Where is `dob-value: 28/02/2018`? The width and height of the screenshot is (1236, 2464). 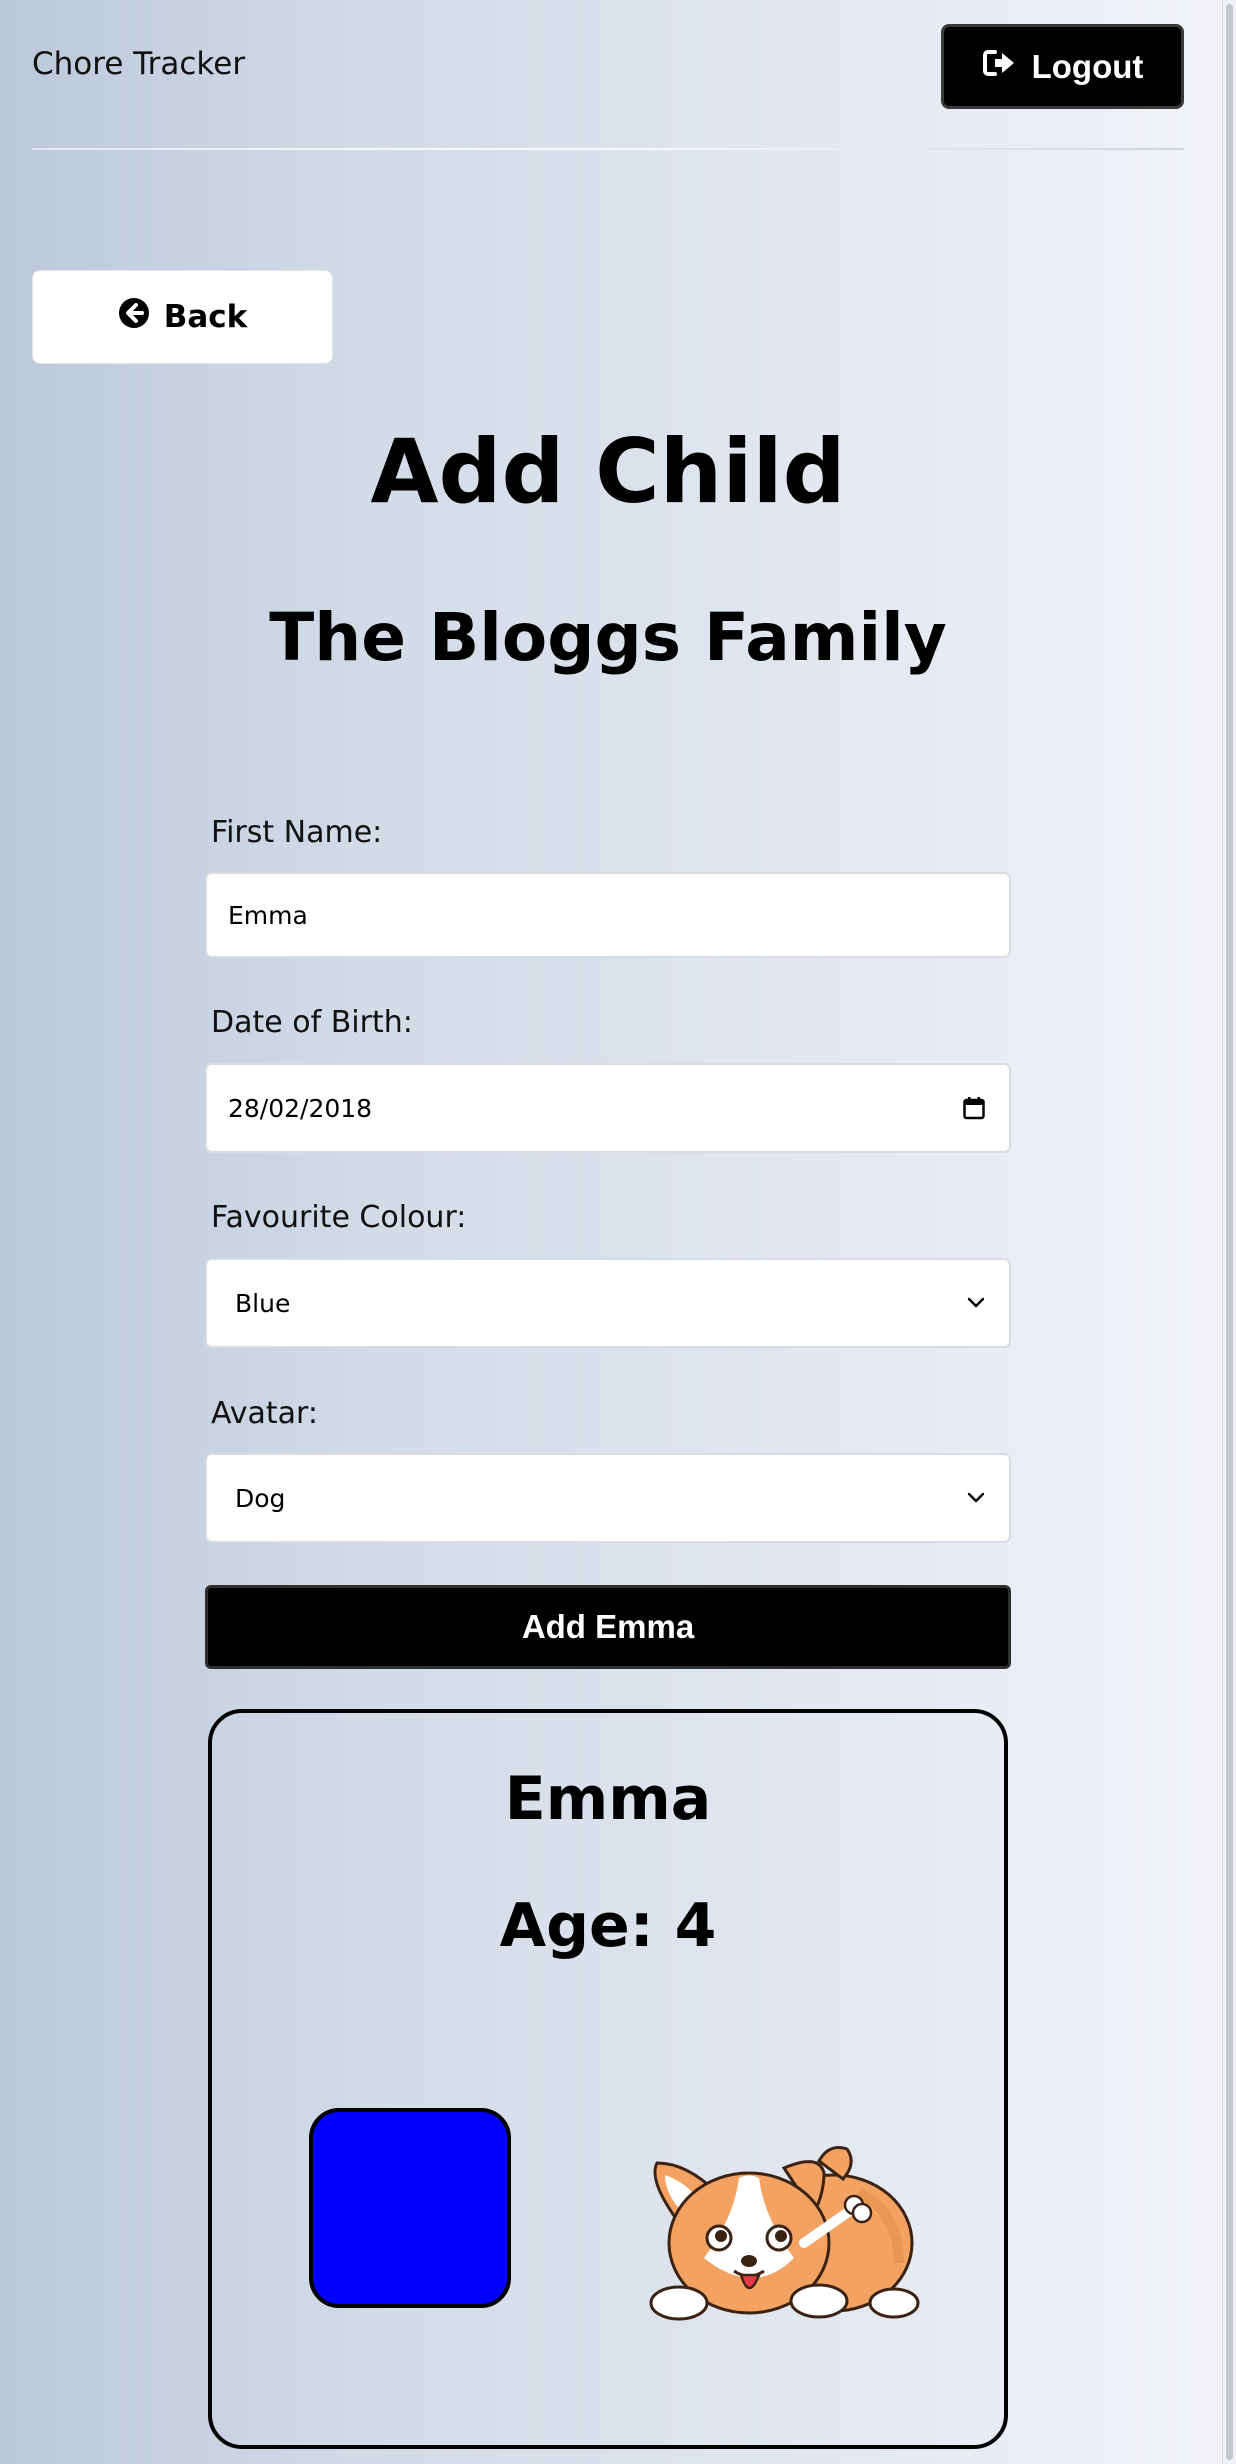 dob-value: 28/02/2018 is located at coordinates (300, 1108).